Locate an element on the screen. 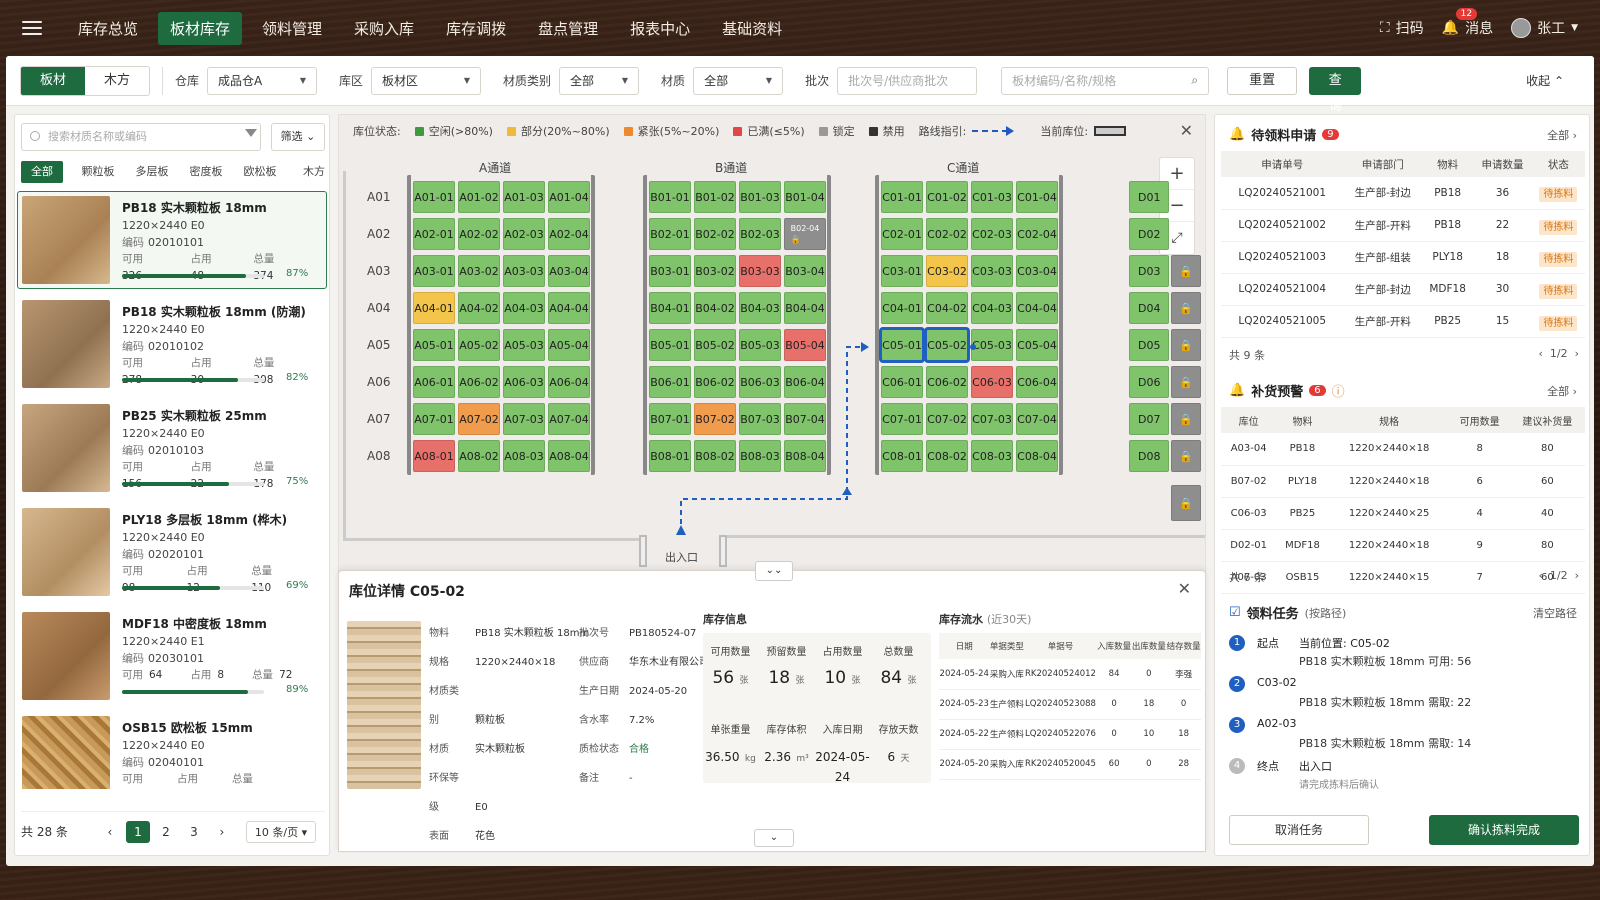 The image size is (1600, 900). location-cell-C03-04: C03-04 is located at coordinates (1037, 271).